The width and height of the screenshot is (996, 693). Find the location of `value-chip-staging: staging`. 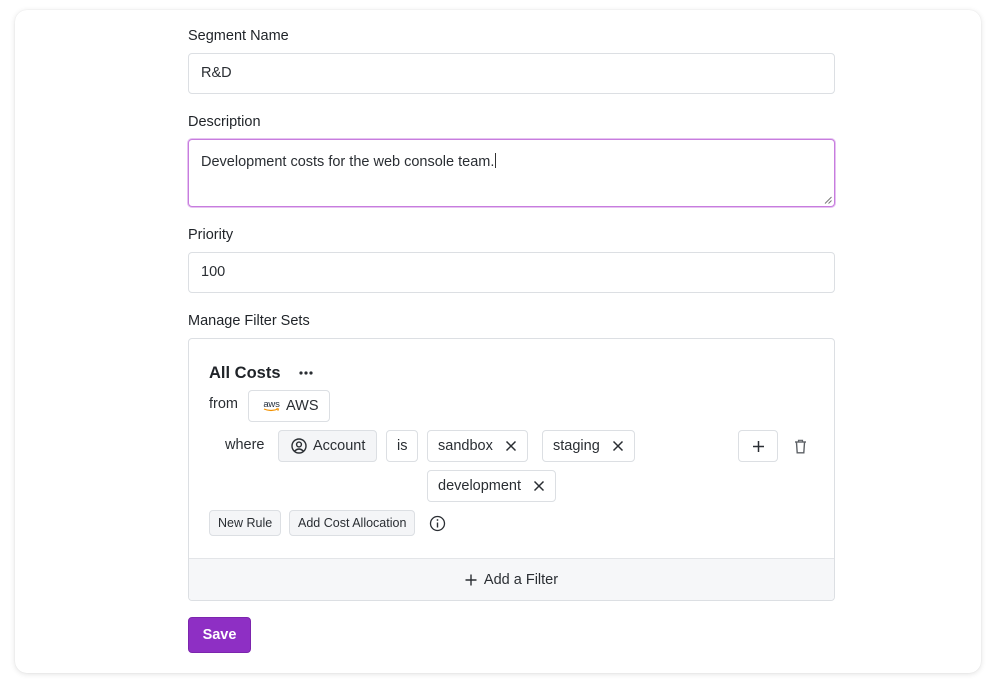

value-chip-staging: staging is located at coordinates (588, 446).